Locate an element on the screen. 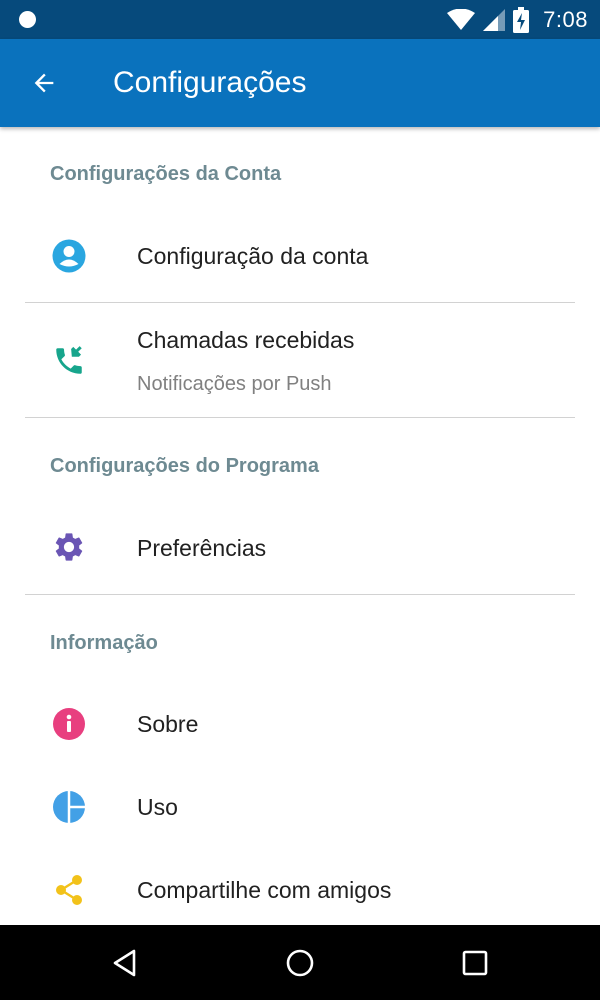 The height and width of the screenshot is (1000, 600). nav-recents-icon is located at coordinates (475, 963).